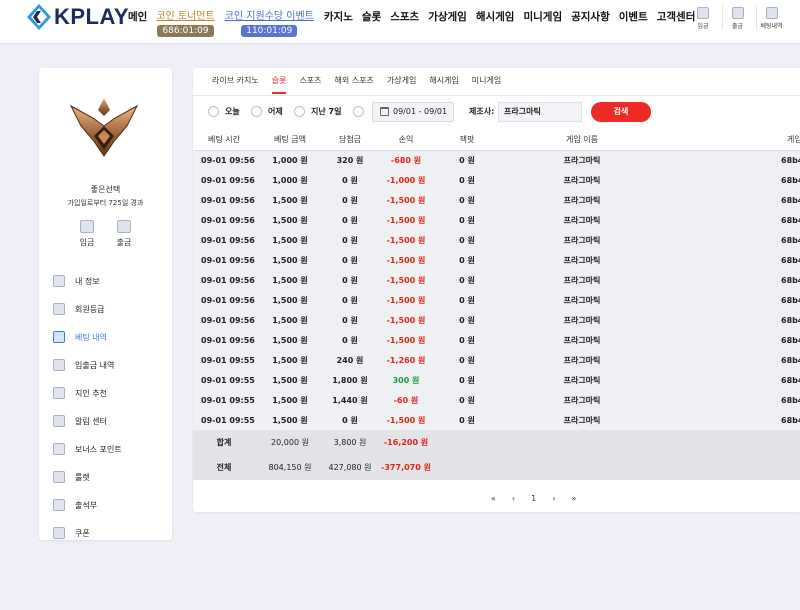  I want to click on sidebar-item-label: 출석부, so click(86, 505).